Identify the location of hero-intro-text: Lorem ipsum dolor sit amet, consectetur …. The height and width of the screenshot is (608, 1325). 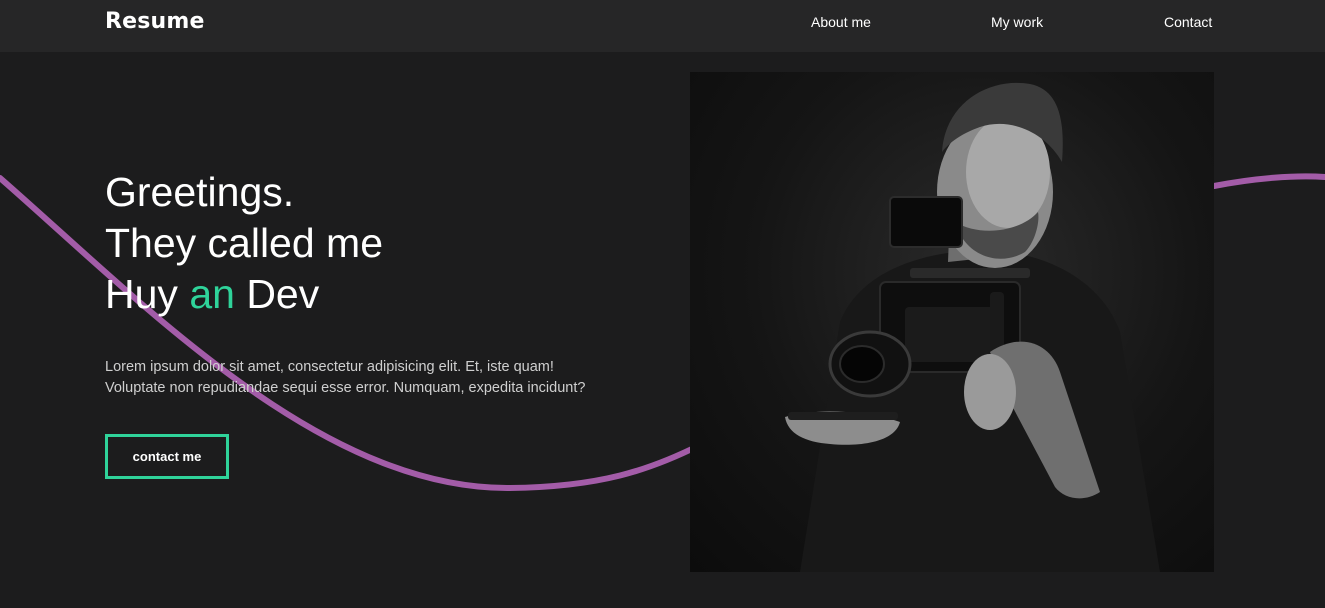
(385, 378).